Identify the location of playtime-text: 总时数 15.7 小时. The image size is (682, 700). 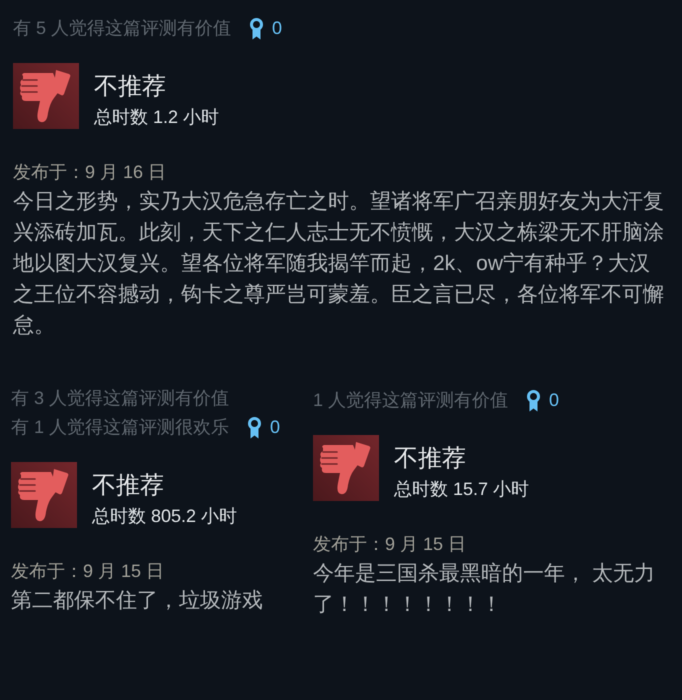
(462, 489).